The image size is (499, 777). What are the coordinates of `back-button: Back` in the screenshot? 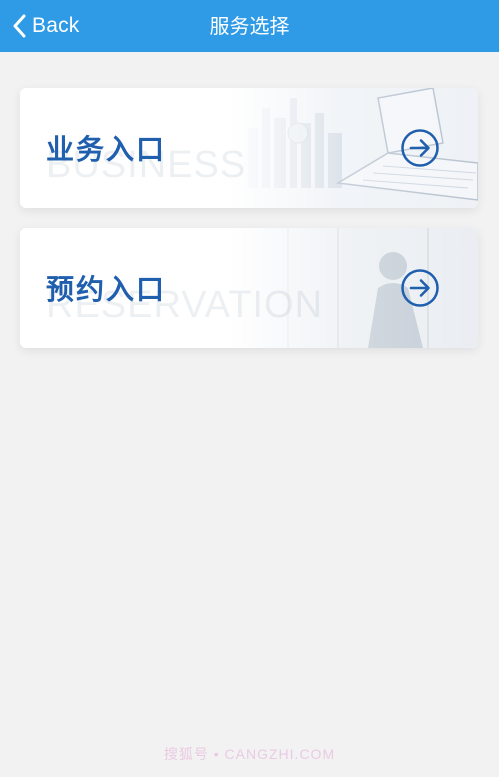 It's located at (46, 26).